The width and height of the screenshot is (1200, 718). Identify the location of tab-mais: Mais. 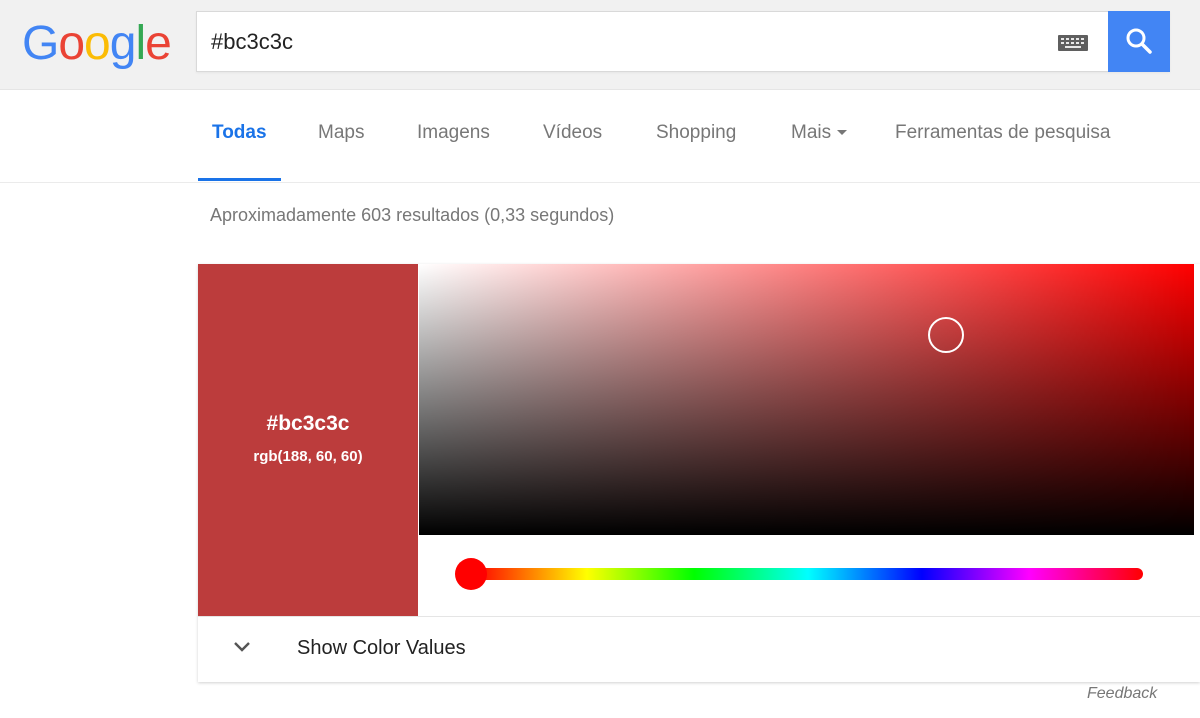
(819, 133).